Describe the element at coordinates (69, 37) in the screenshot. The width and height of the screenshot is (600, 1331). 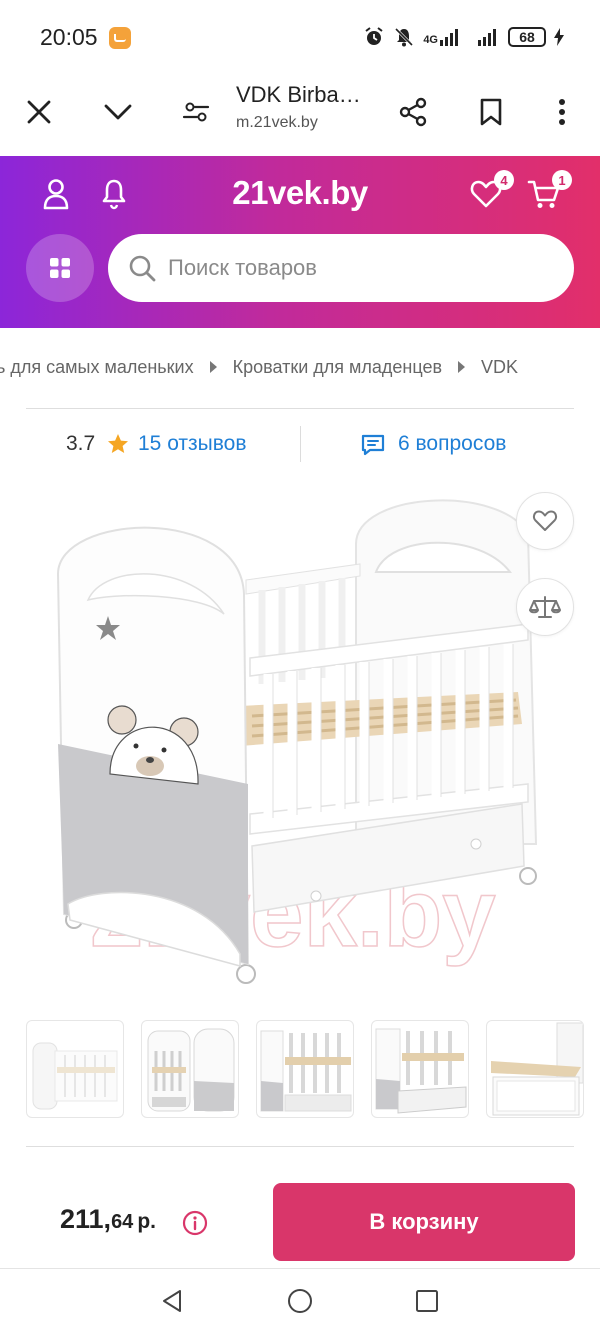
I see `status-time: 20:05` at that location.